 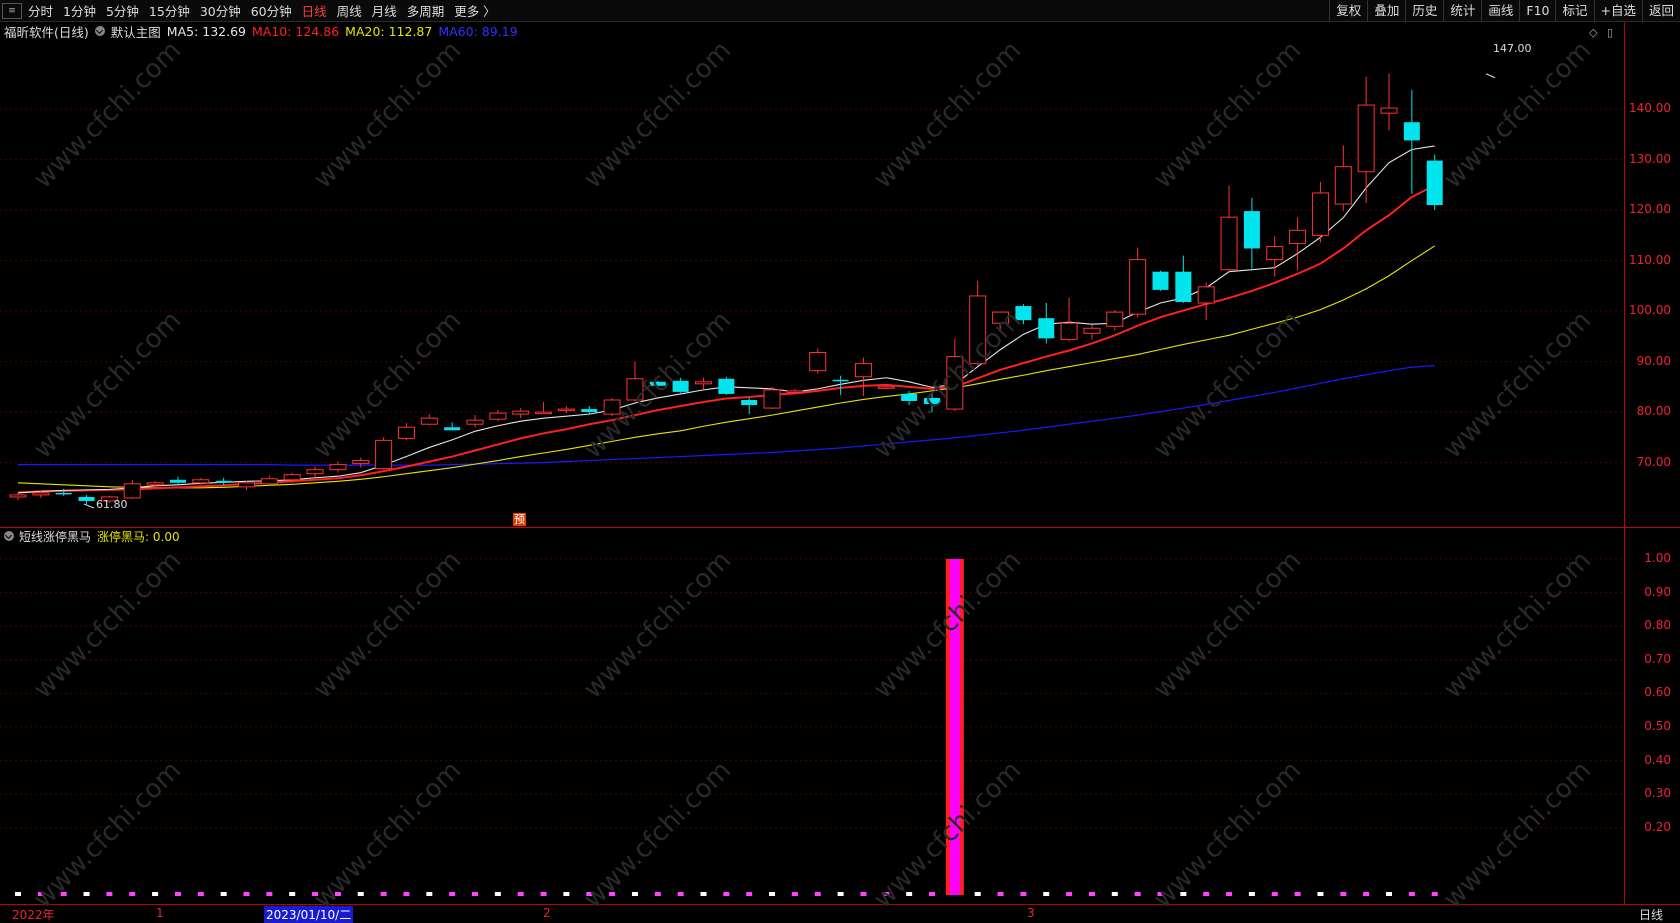 I want to click on date-label-mar: 3, so click(x=1031, y=913).